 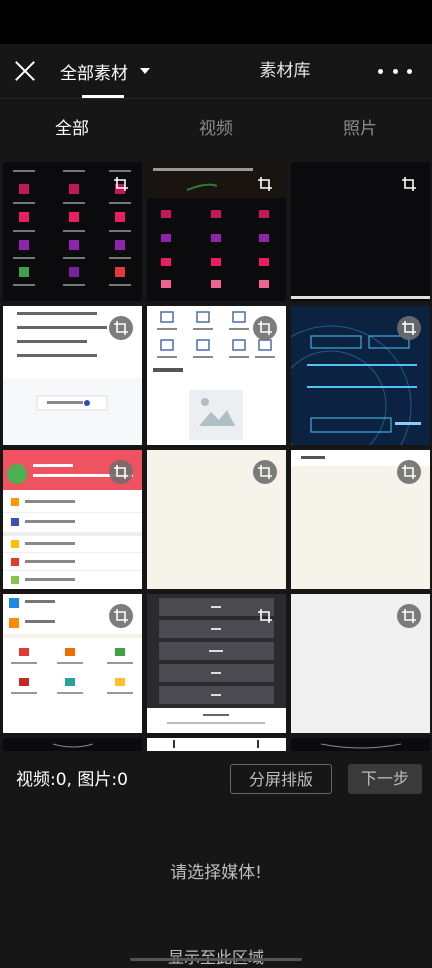 I want to click on filter-video: 视频, so click(x=216, y=129).